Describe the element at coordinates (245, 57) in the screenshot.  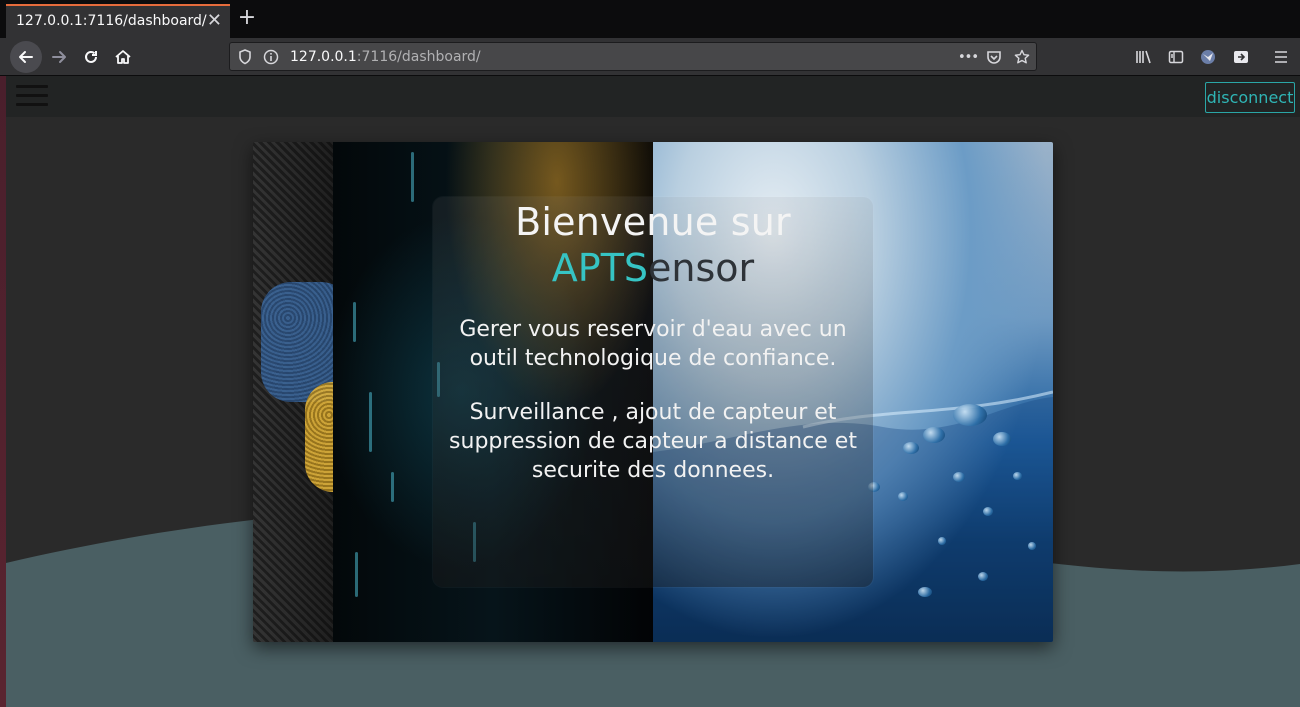
I see `shield-icon` at that location.